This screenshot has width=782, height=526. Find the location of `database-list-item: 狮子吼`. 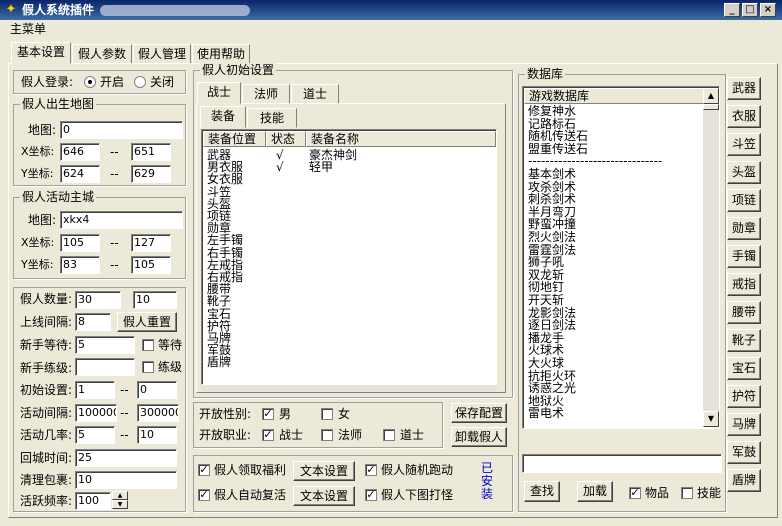

database-list-item: 狮子吼 is located at coordinates (546, 262).